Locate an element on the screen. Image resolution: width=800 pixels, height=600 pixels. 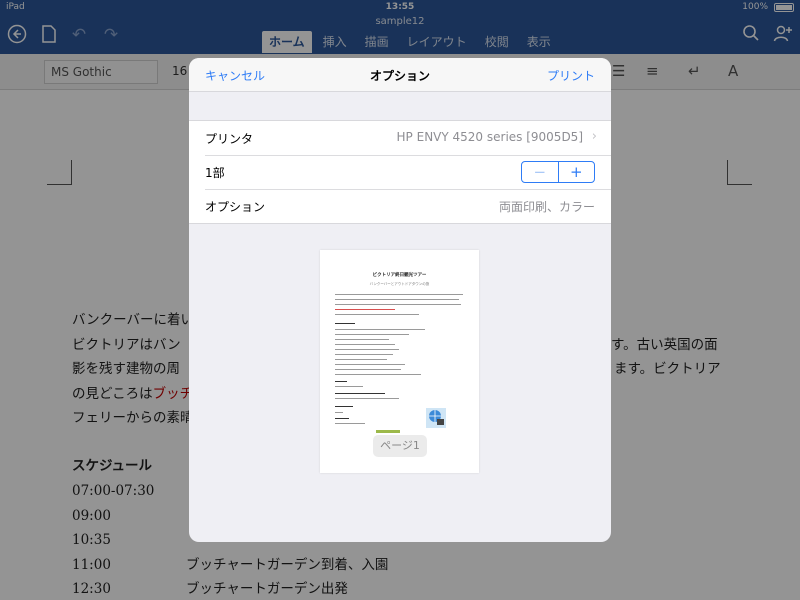
decrement-button: − is located at coordinates (540, 172).